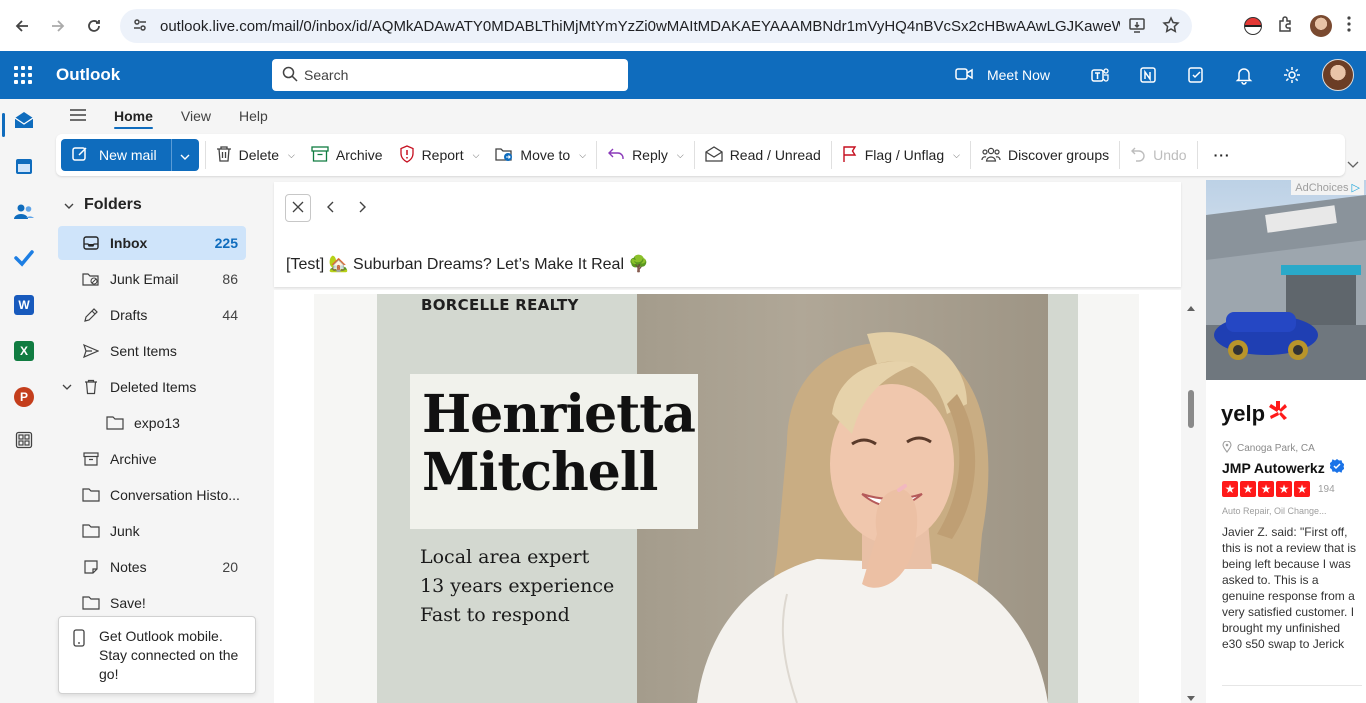 This screenshot has height=703, width=1366. What do you see at coordinates (1171, 26) in the screenshot?
I see `bookmark-star-icon` at bounding box center [1171, 26].